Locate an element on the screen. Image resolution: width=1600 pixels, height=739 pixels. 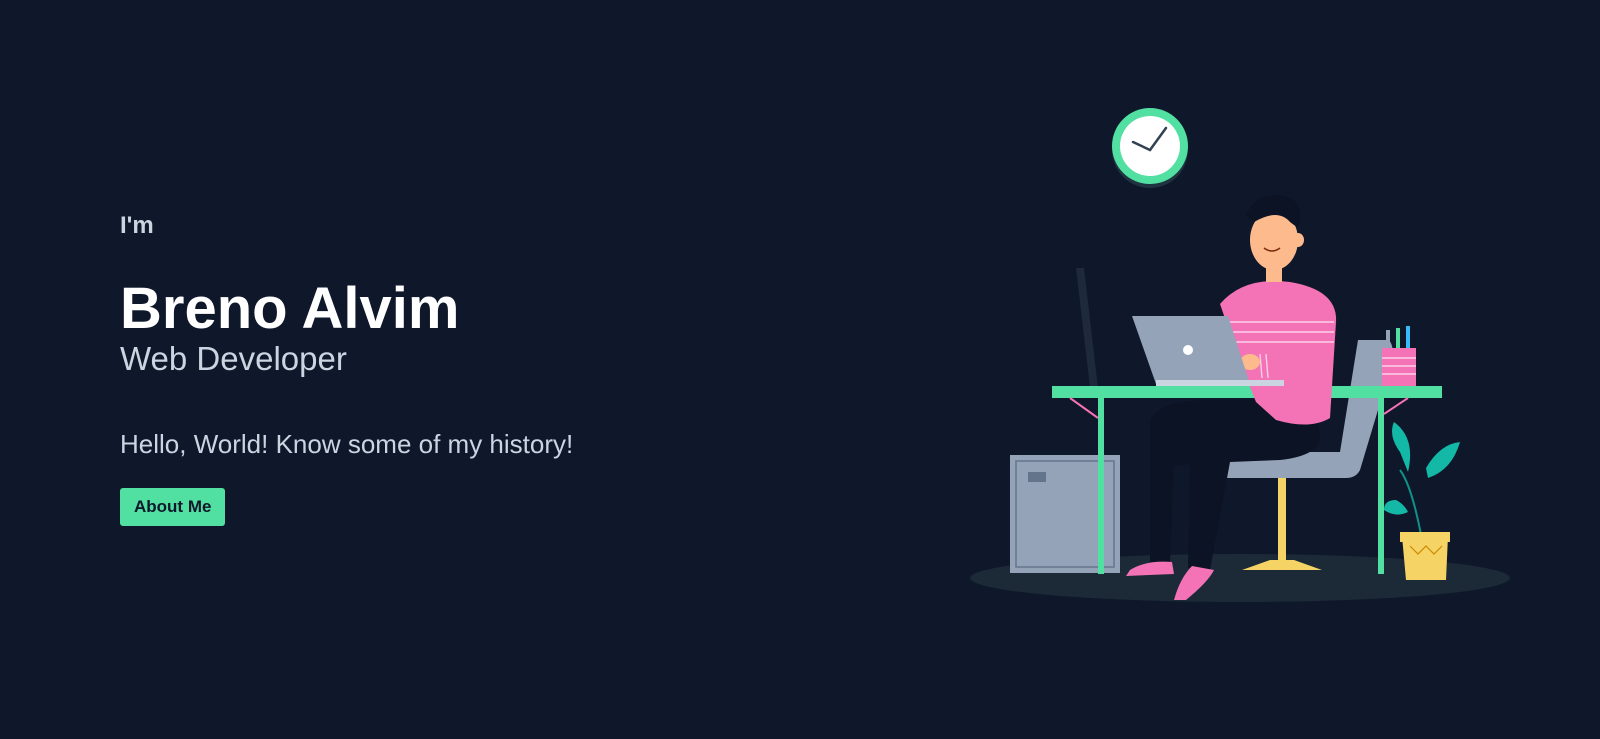
pencil-cup-icon is located at coordinates (1399, 356).